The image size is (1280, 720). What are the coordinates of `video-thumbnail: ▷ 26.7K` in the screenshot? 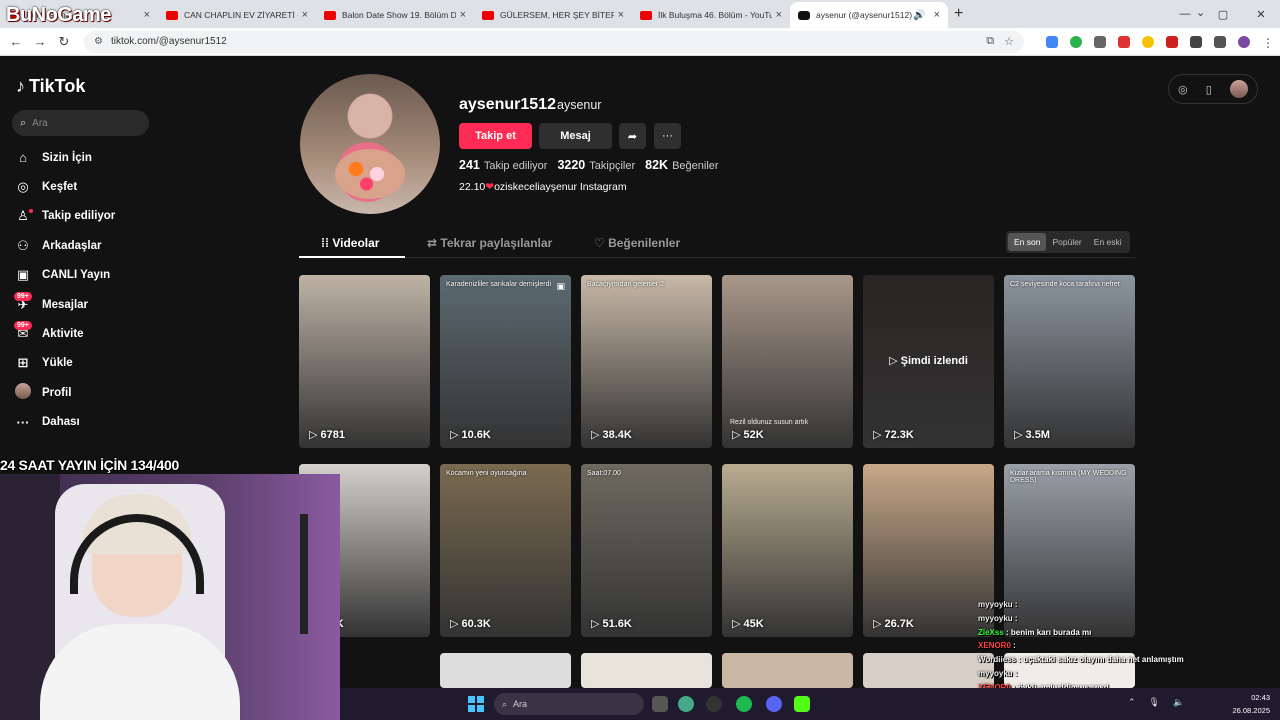 It's located at (928, 550).